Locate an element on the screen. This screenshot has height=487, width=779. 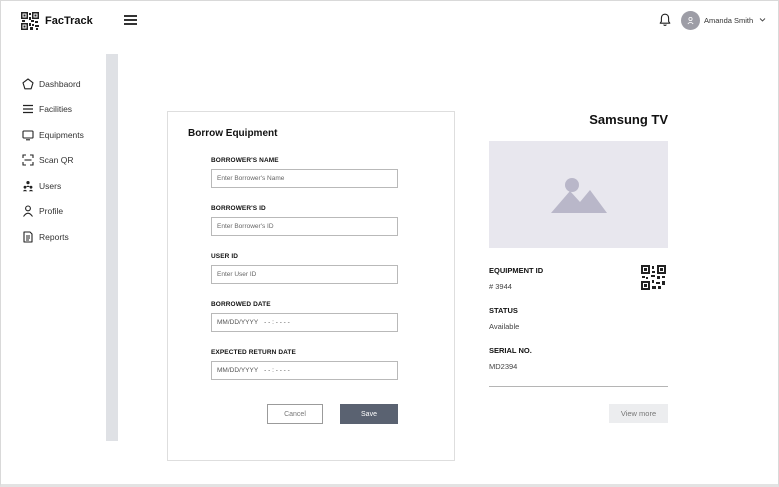
sidebar-item-label: Equipments is located at coordinates (61, 134).